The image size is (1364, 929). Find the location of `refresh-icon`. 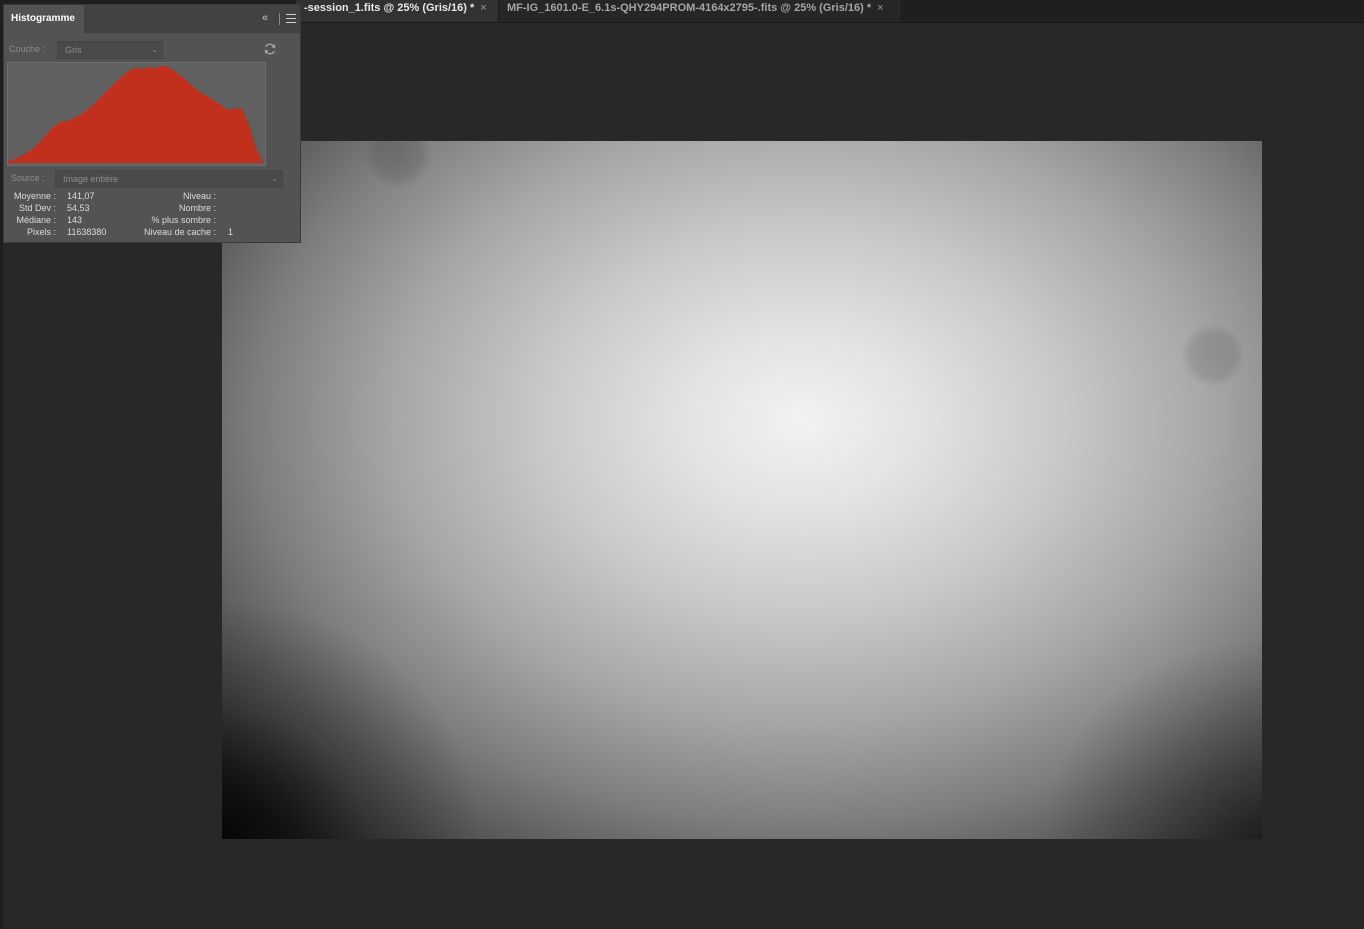

refresh-icon is located at coordinates (270, 49).